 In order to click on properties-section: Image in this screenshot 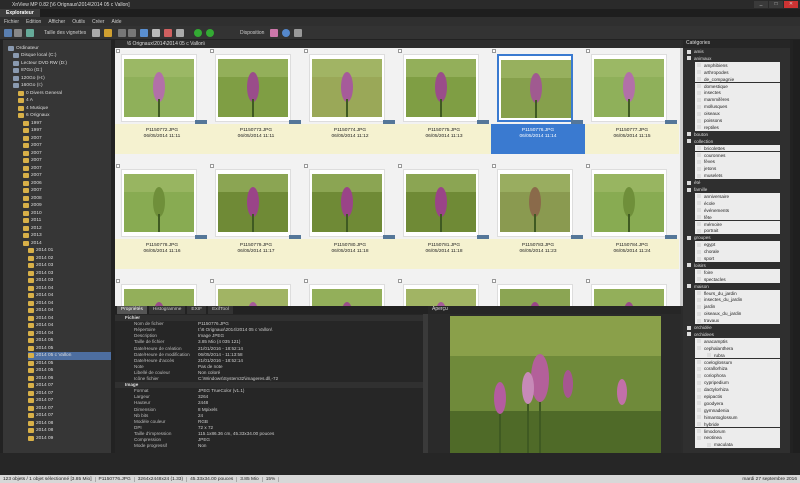, I will do `click(269, 385)`.